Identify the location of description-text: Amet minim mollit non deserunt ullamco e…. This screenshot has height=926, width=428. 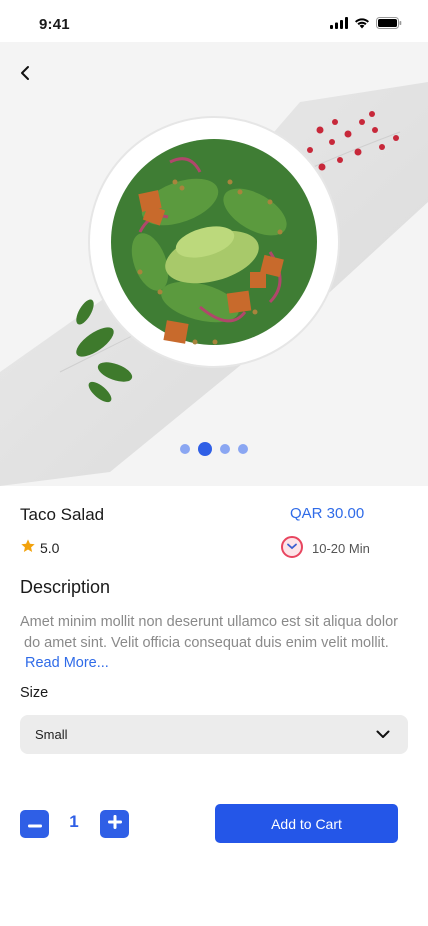
(224, 633).